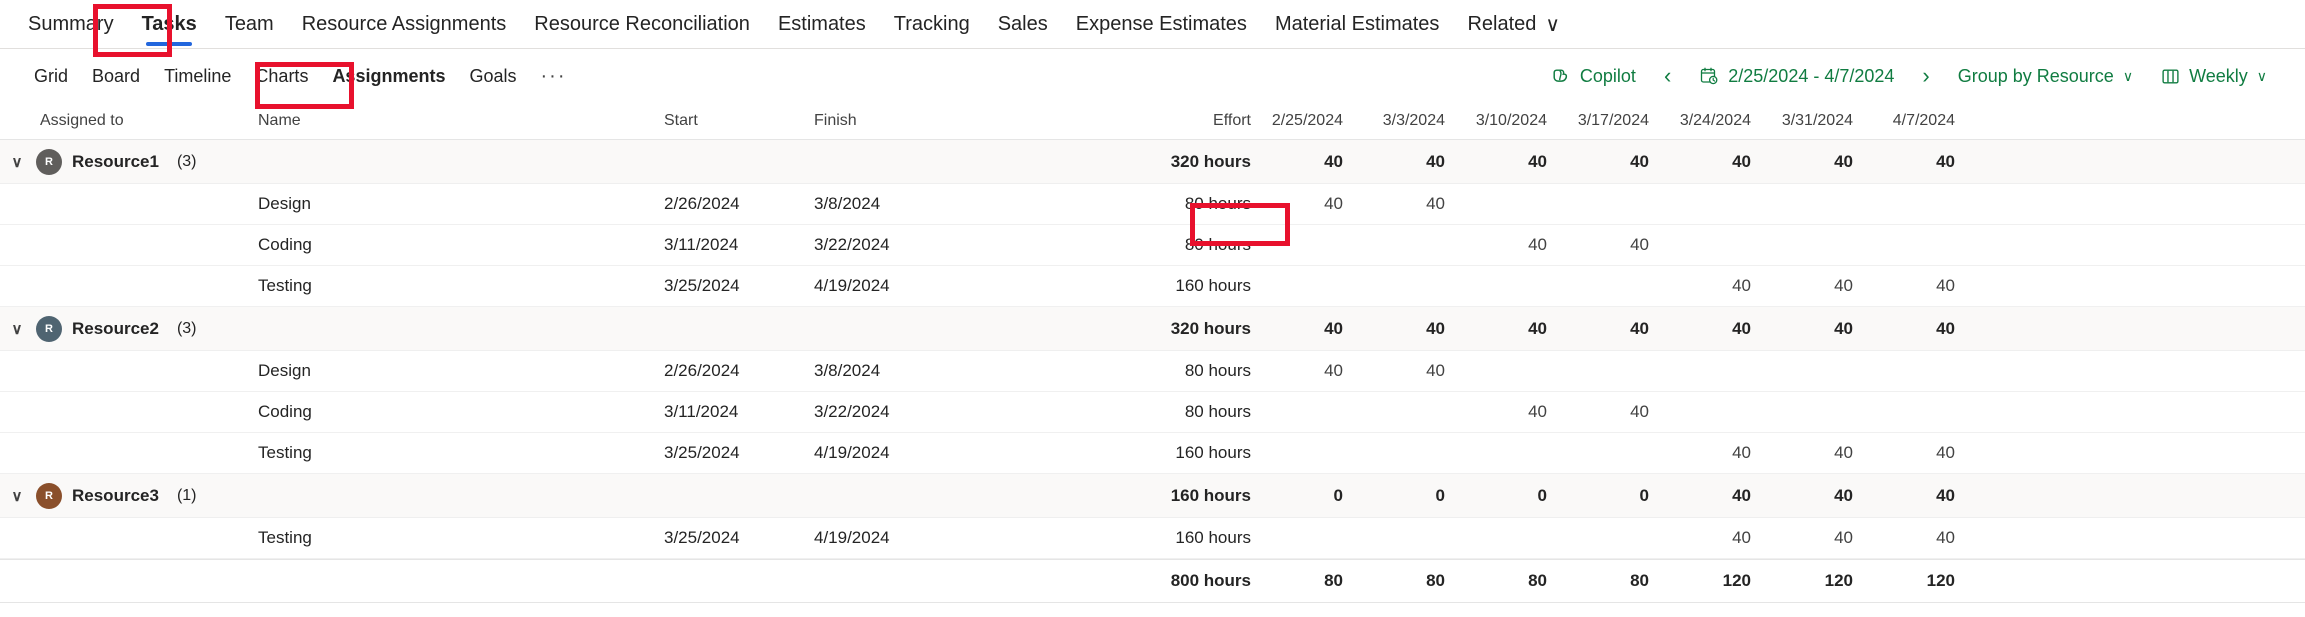 The height and width of the screenshot is (617, 2305). What do you see at coordinates (1152, 162) in the screenshot?
I see `resource-group-row: ∨ R Resource1 (3) 320 hours 40 40 40 40 40 40 40` at bounding box center [1152, 162].